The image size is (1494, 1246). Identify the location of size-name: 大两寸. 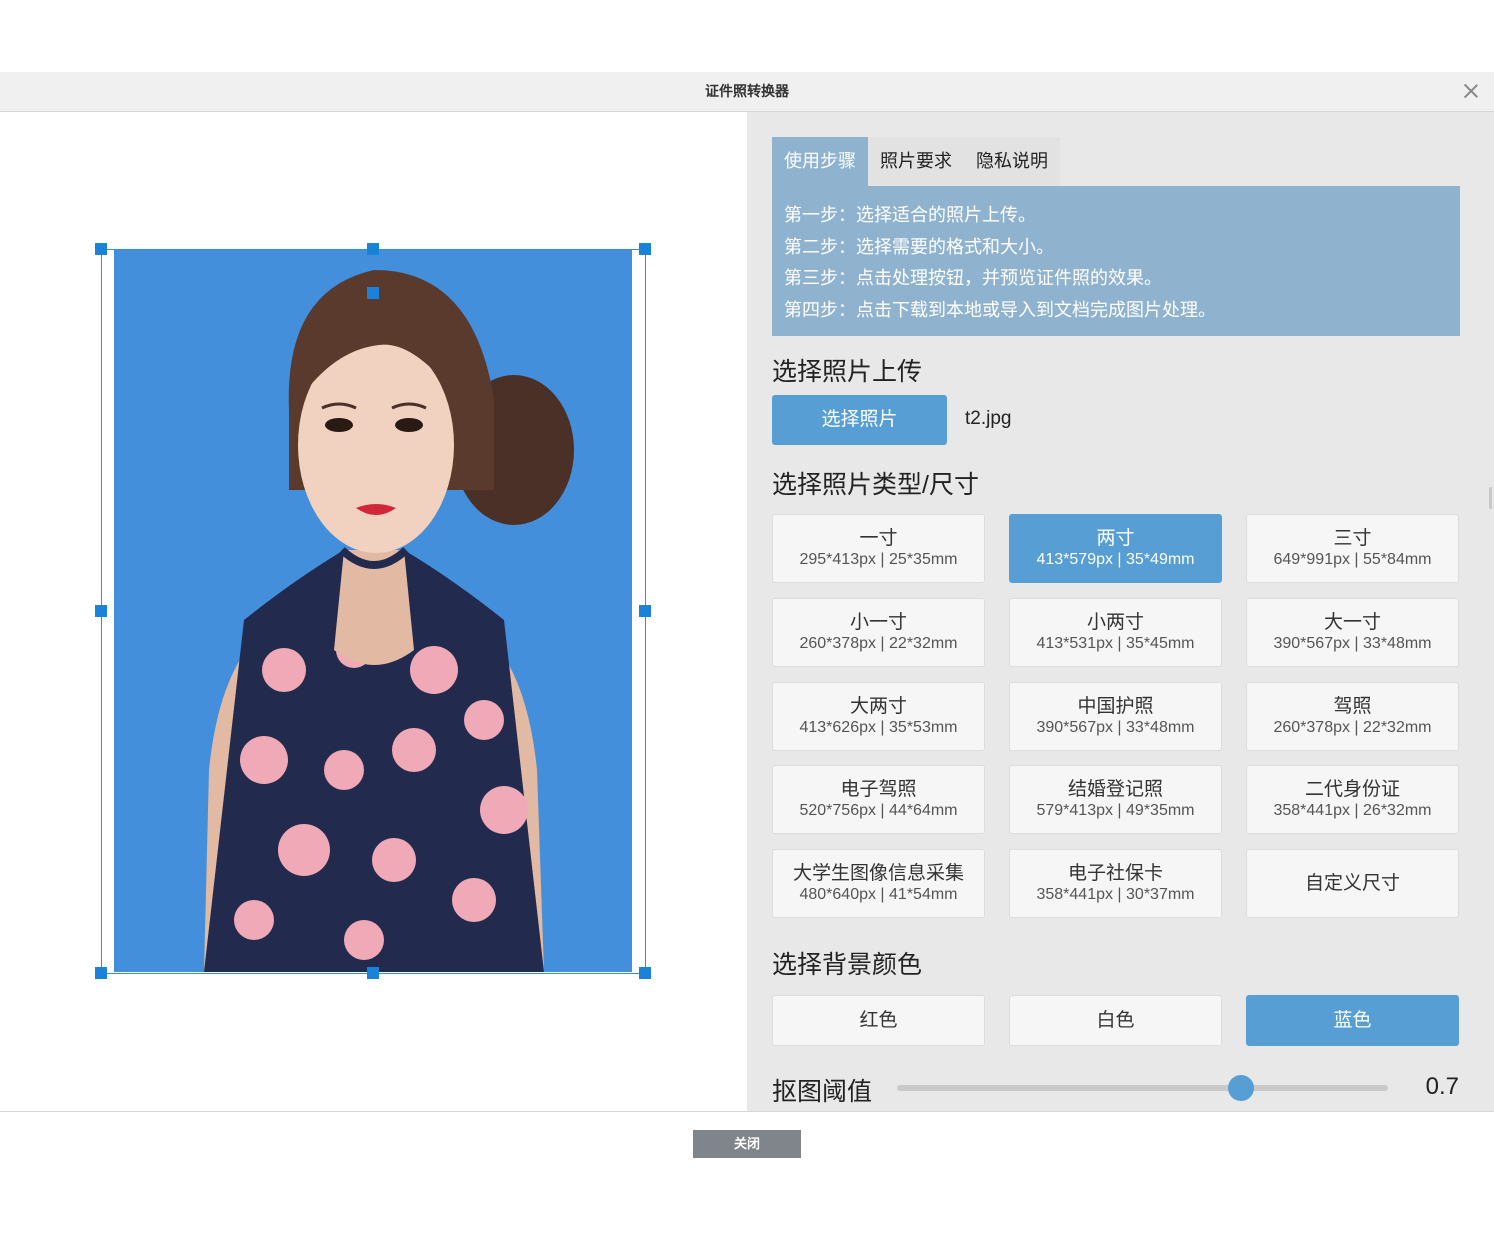
(878, 706).